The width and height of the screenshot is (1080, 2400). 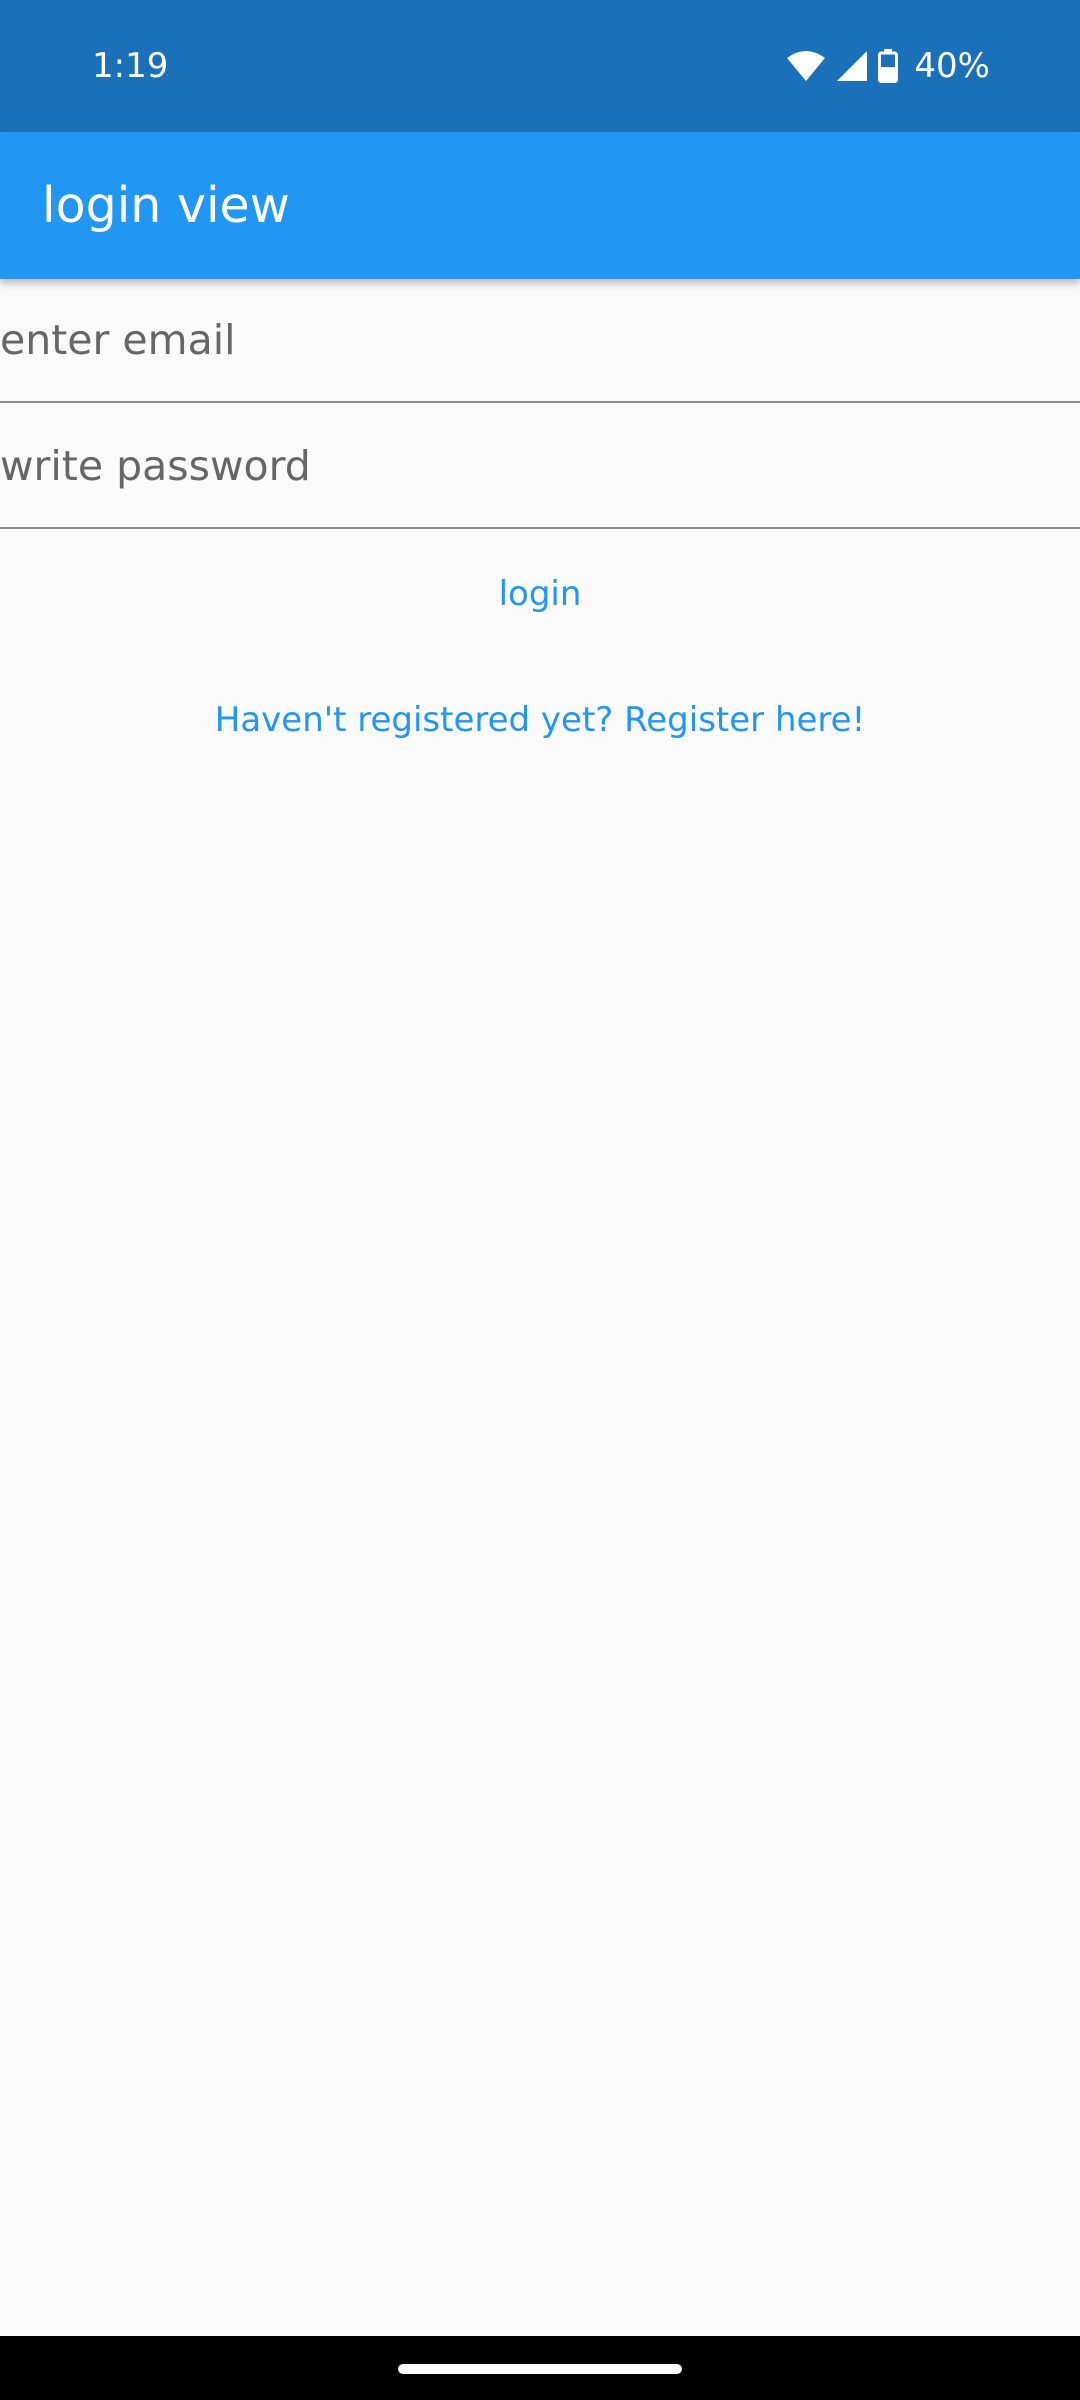 I want to click on email-field-container, so click(x=540, y=341).